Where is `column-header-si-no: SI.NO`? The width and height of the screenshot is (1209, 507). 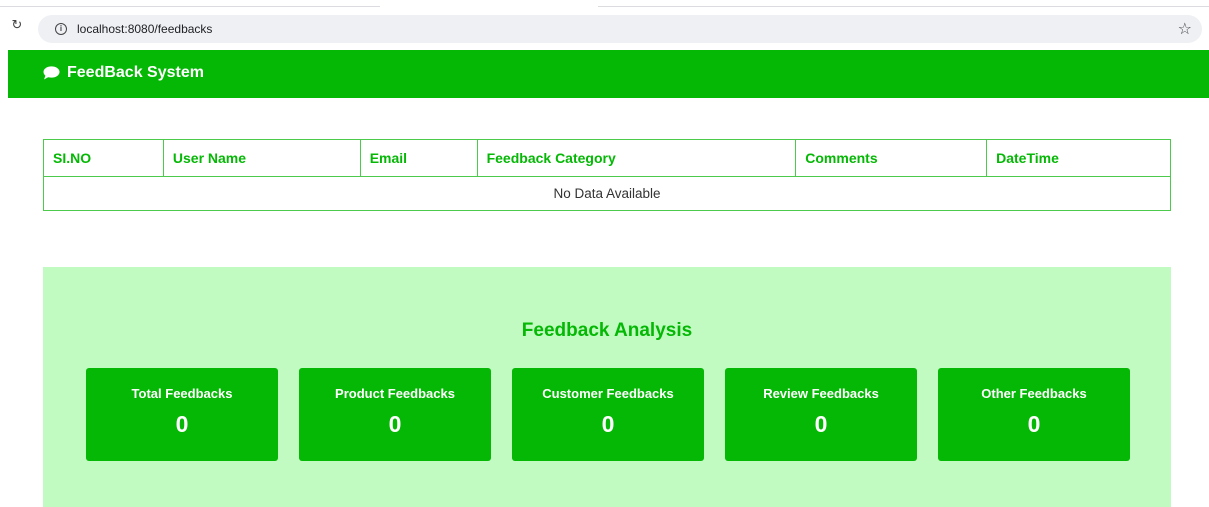
column-header-si-no: SI.NO is located at coordinates (103, 158).